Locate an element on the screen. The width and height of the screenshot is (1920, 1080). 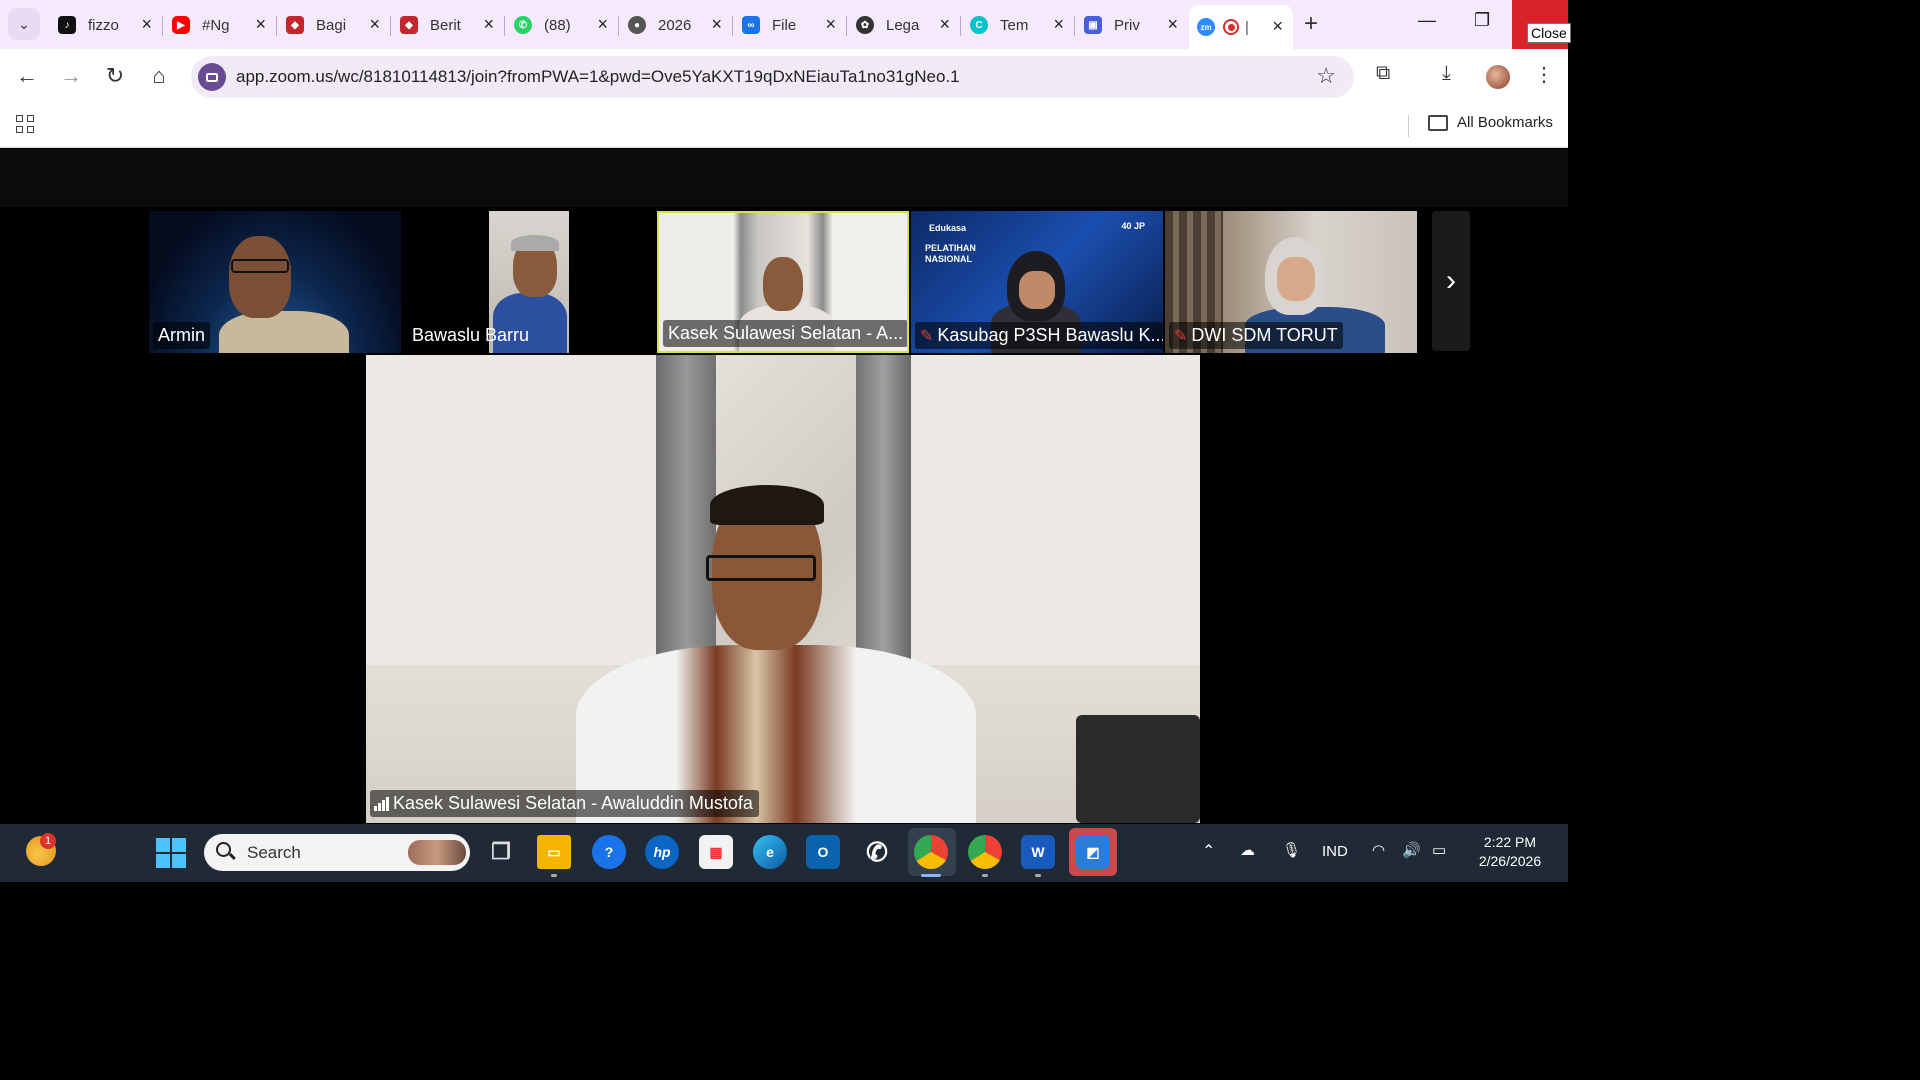
tab-label: Priv is located at coordinates (1127, 25).